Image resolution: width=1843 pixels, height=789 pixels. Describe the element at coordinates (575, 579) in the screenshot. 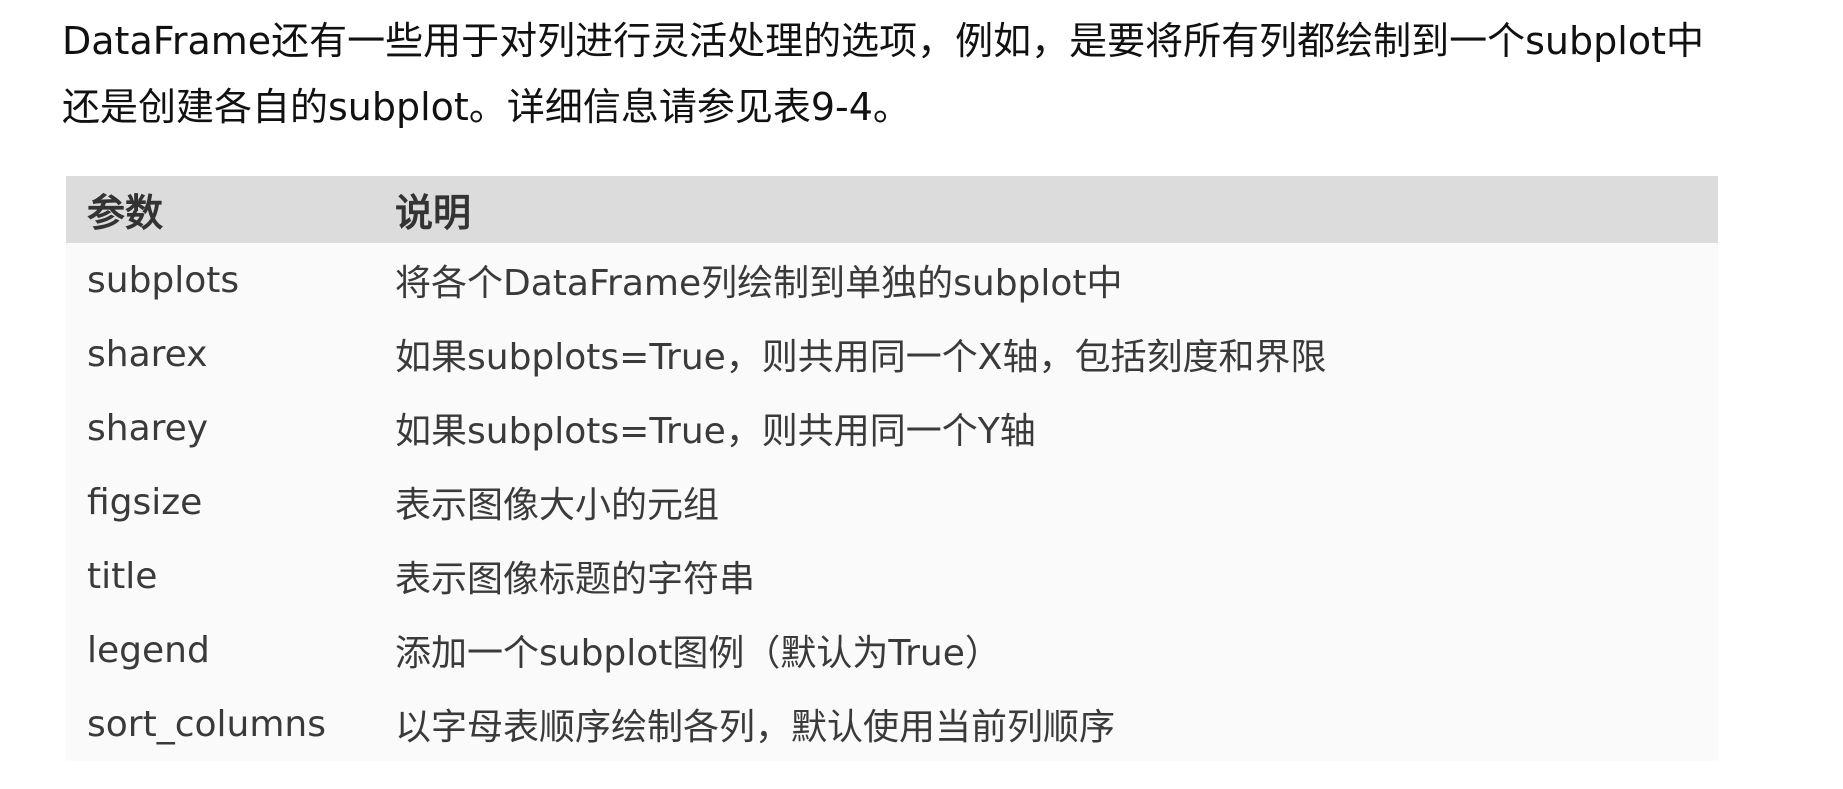

I see `description-cell: 表示图像标题的字符串` at that location.